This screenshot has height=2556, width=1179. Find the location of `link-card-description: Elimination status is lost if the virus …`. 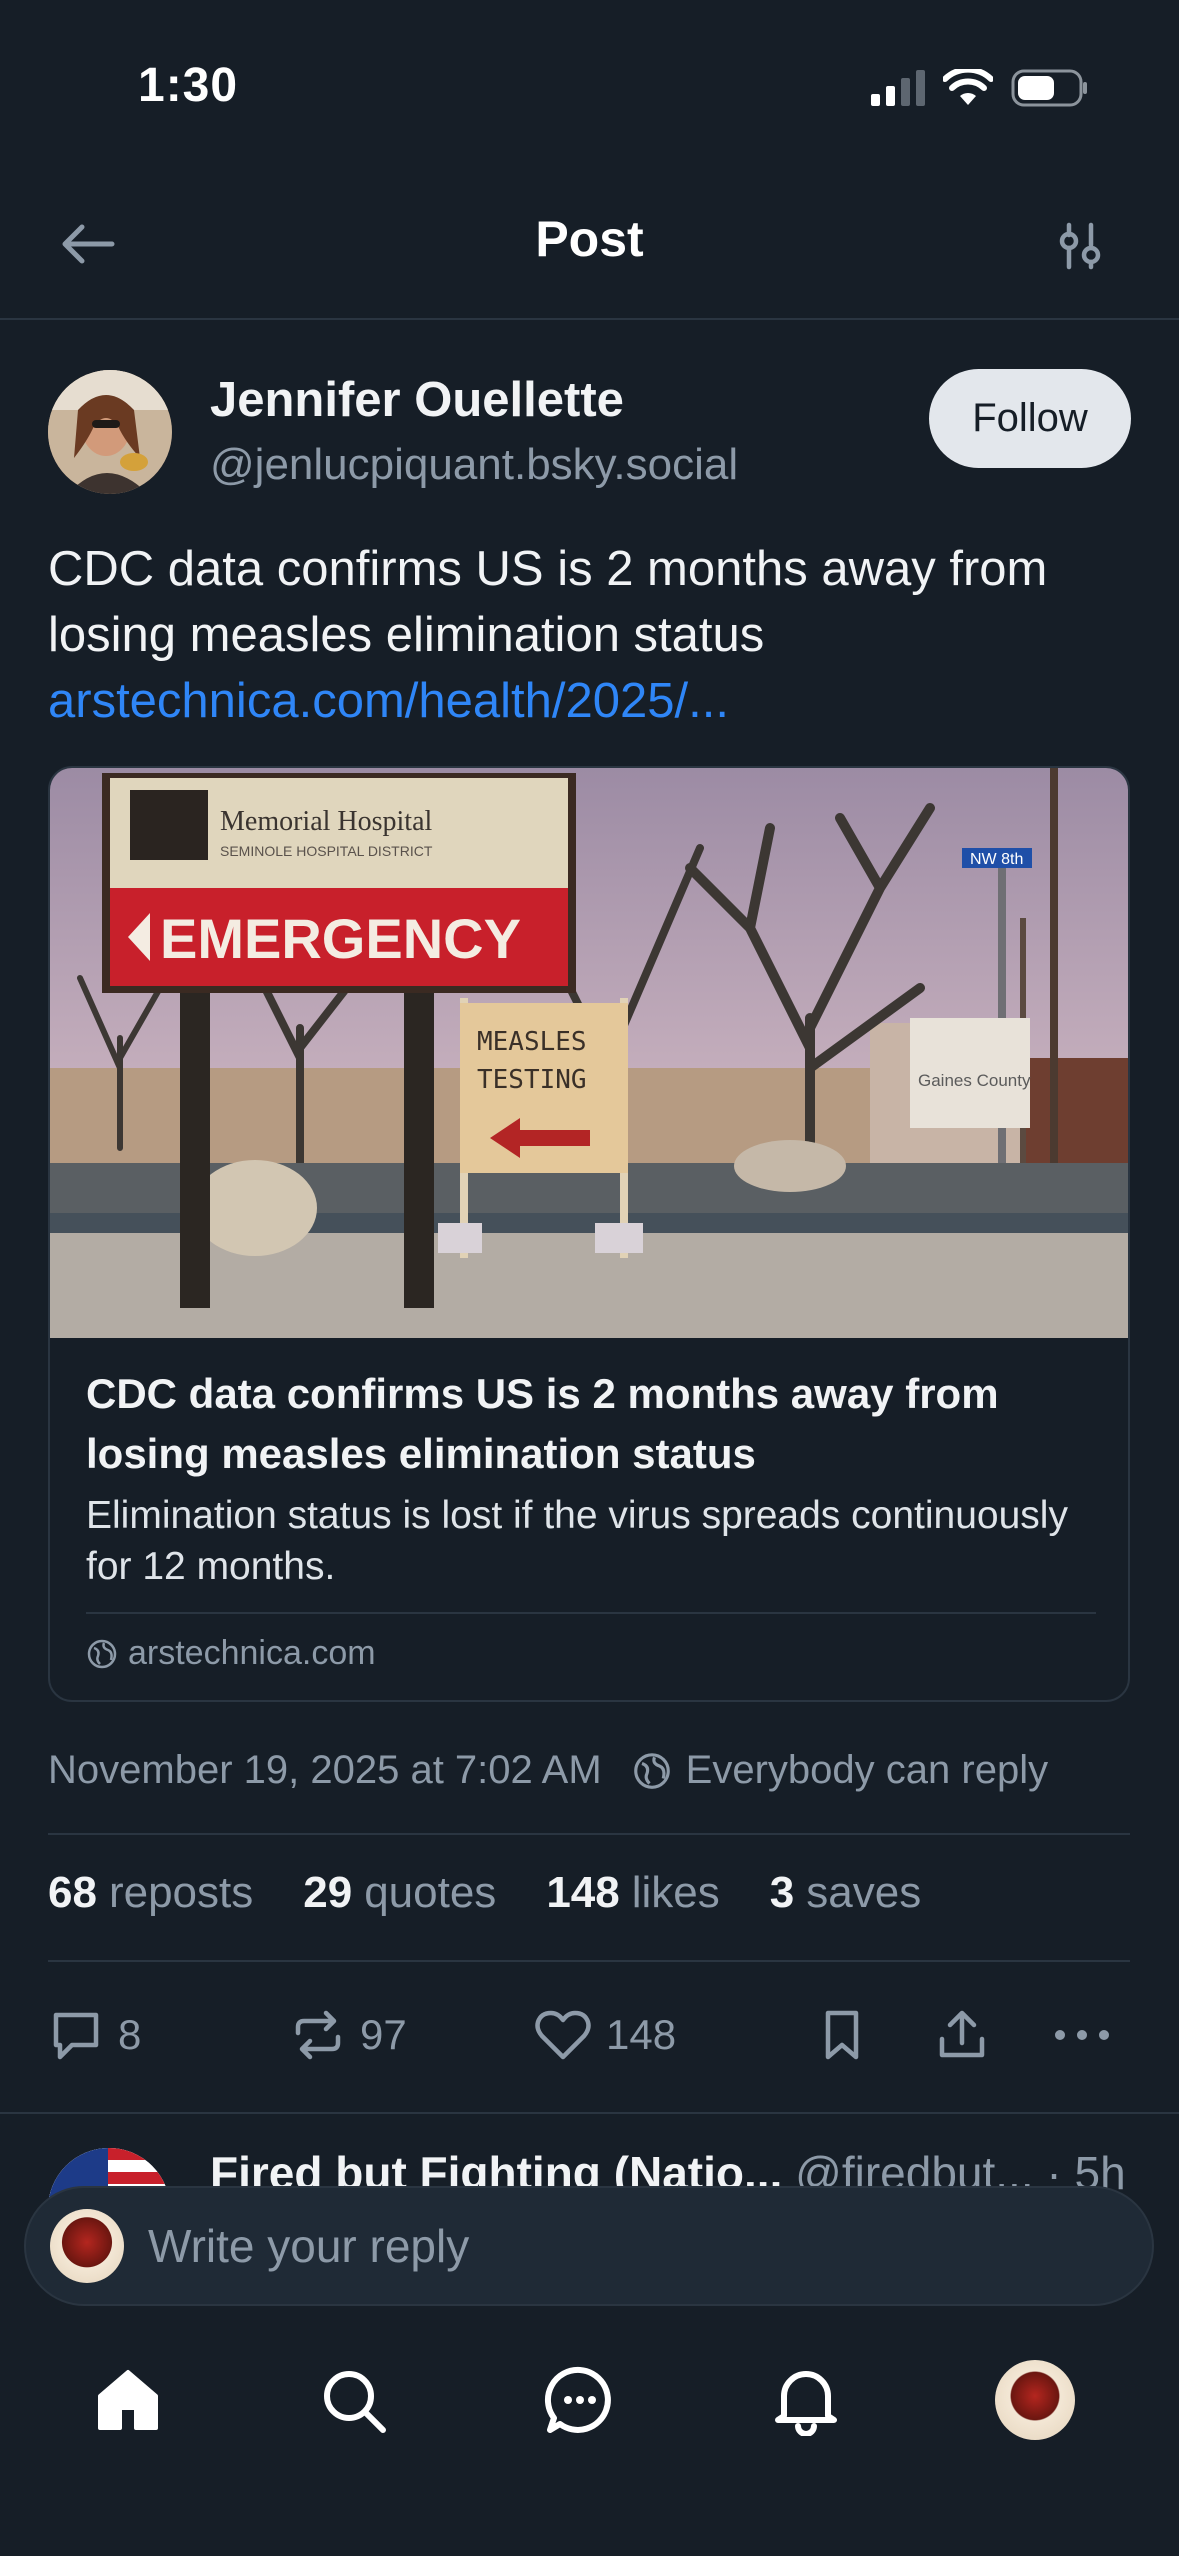

link-card-description: Elimination status is lost if the virus … is located at coordinates (577, 1541).